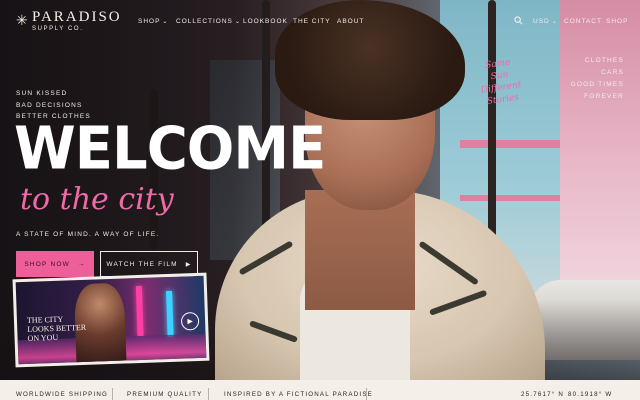 The image size is (640, 400). I want to click on hero-tagline: A STATE OF MIND. A WAY OF LIFE., so click(88, 234).